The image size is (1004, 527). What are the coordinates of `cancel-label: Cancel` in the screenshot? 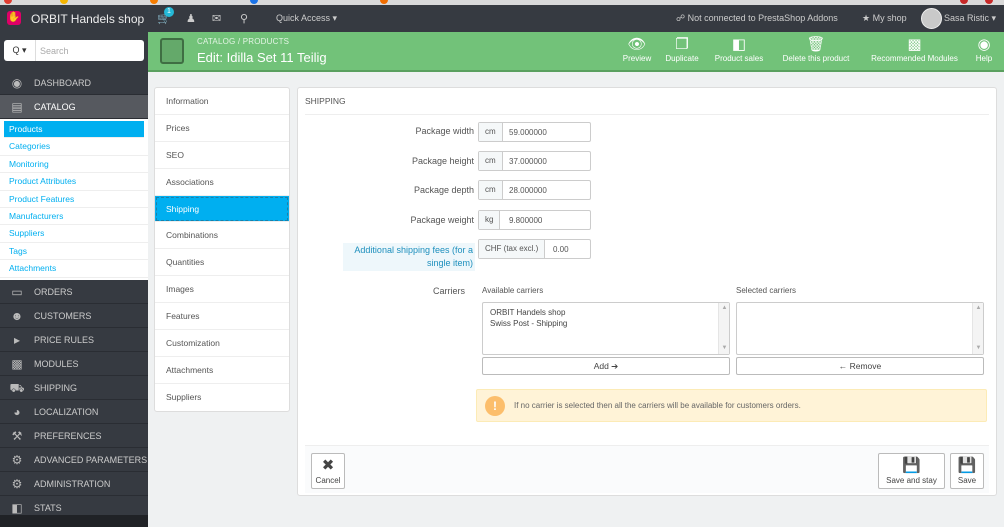 It's located at (328, 480).